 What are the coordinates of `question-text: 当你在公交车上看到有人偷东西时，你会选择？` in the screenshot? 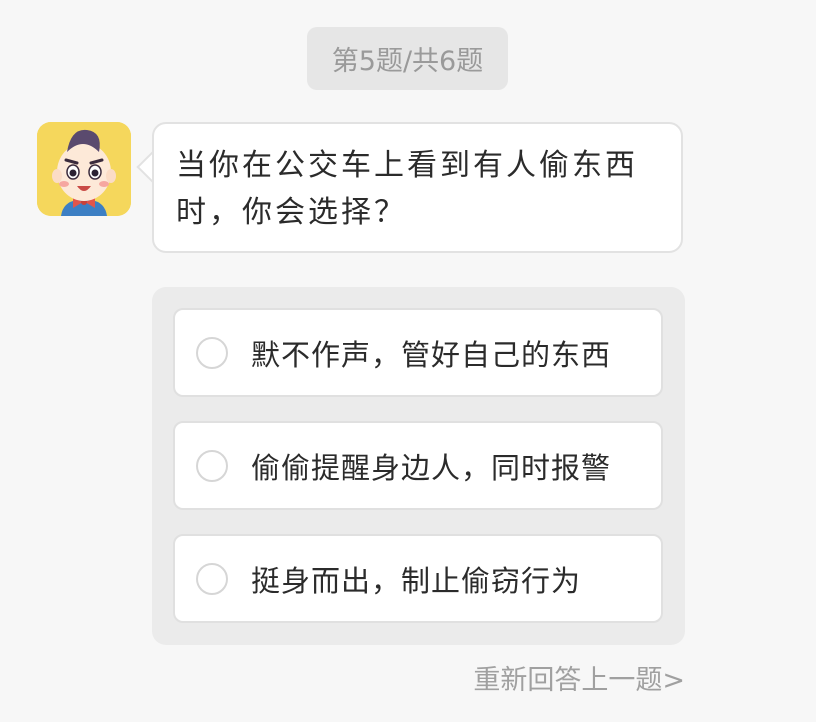 It's located at (407, 189).